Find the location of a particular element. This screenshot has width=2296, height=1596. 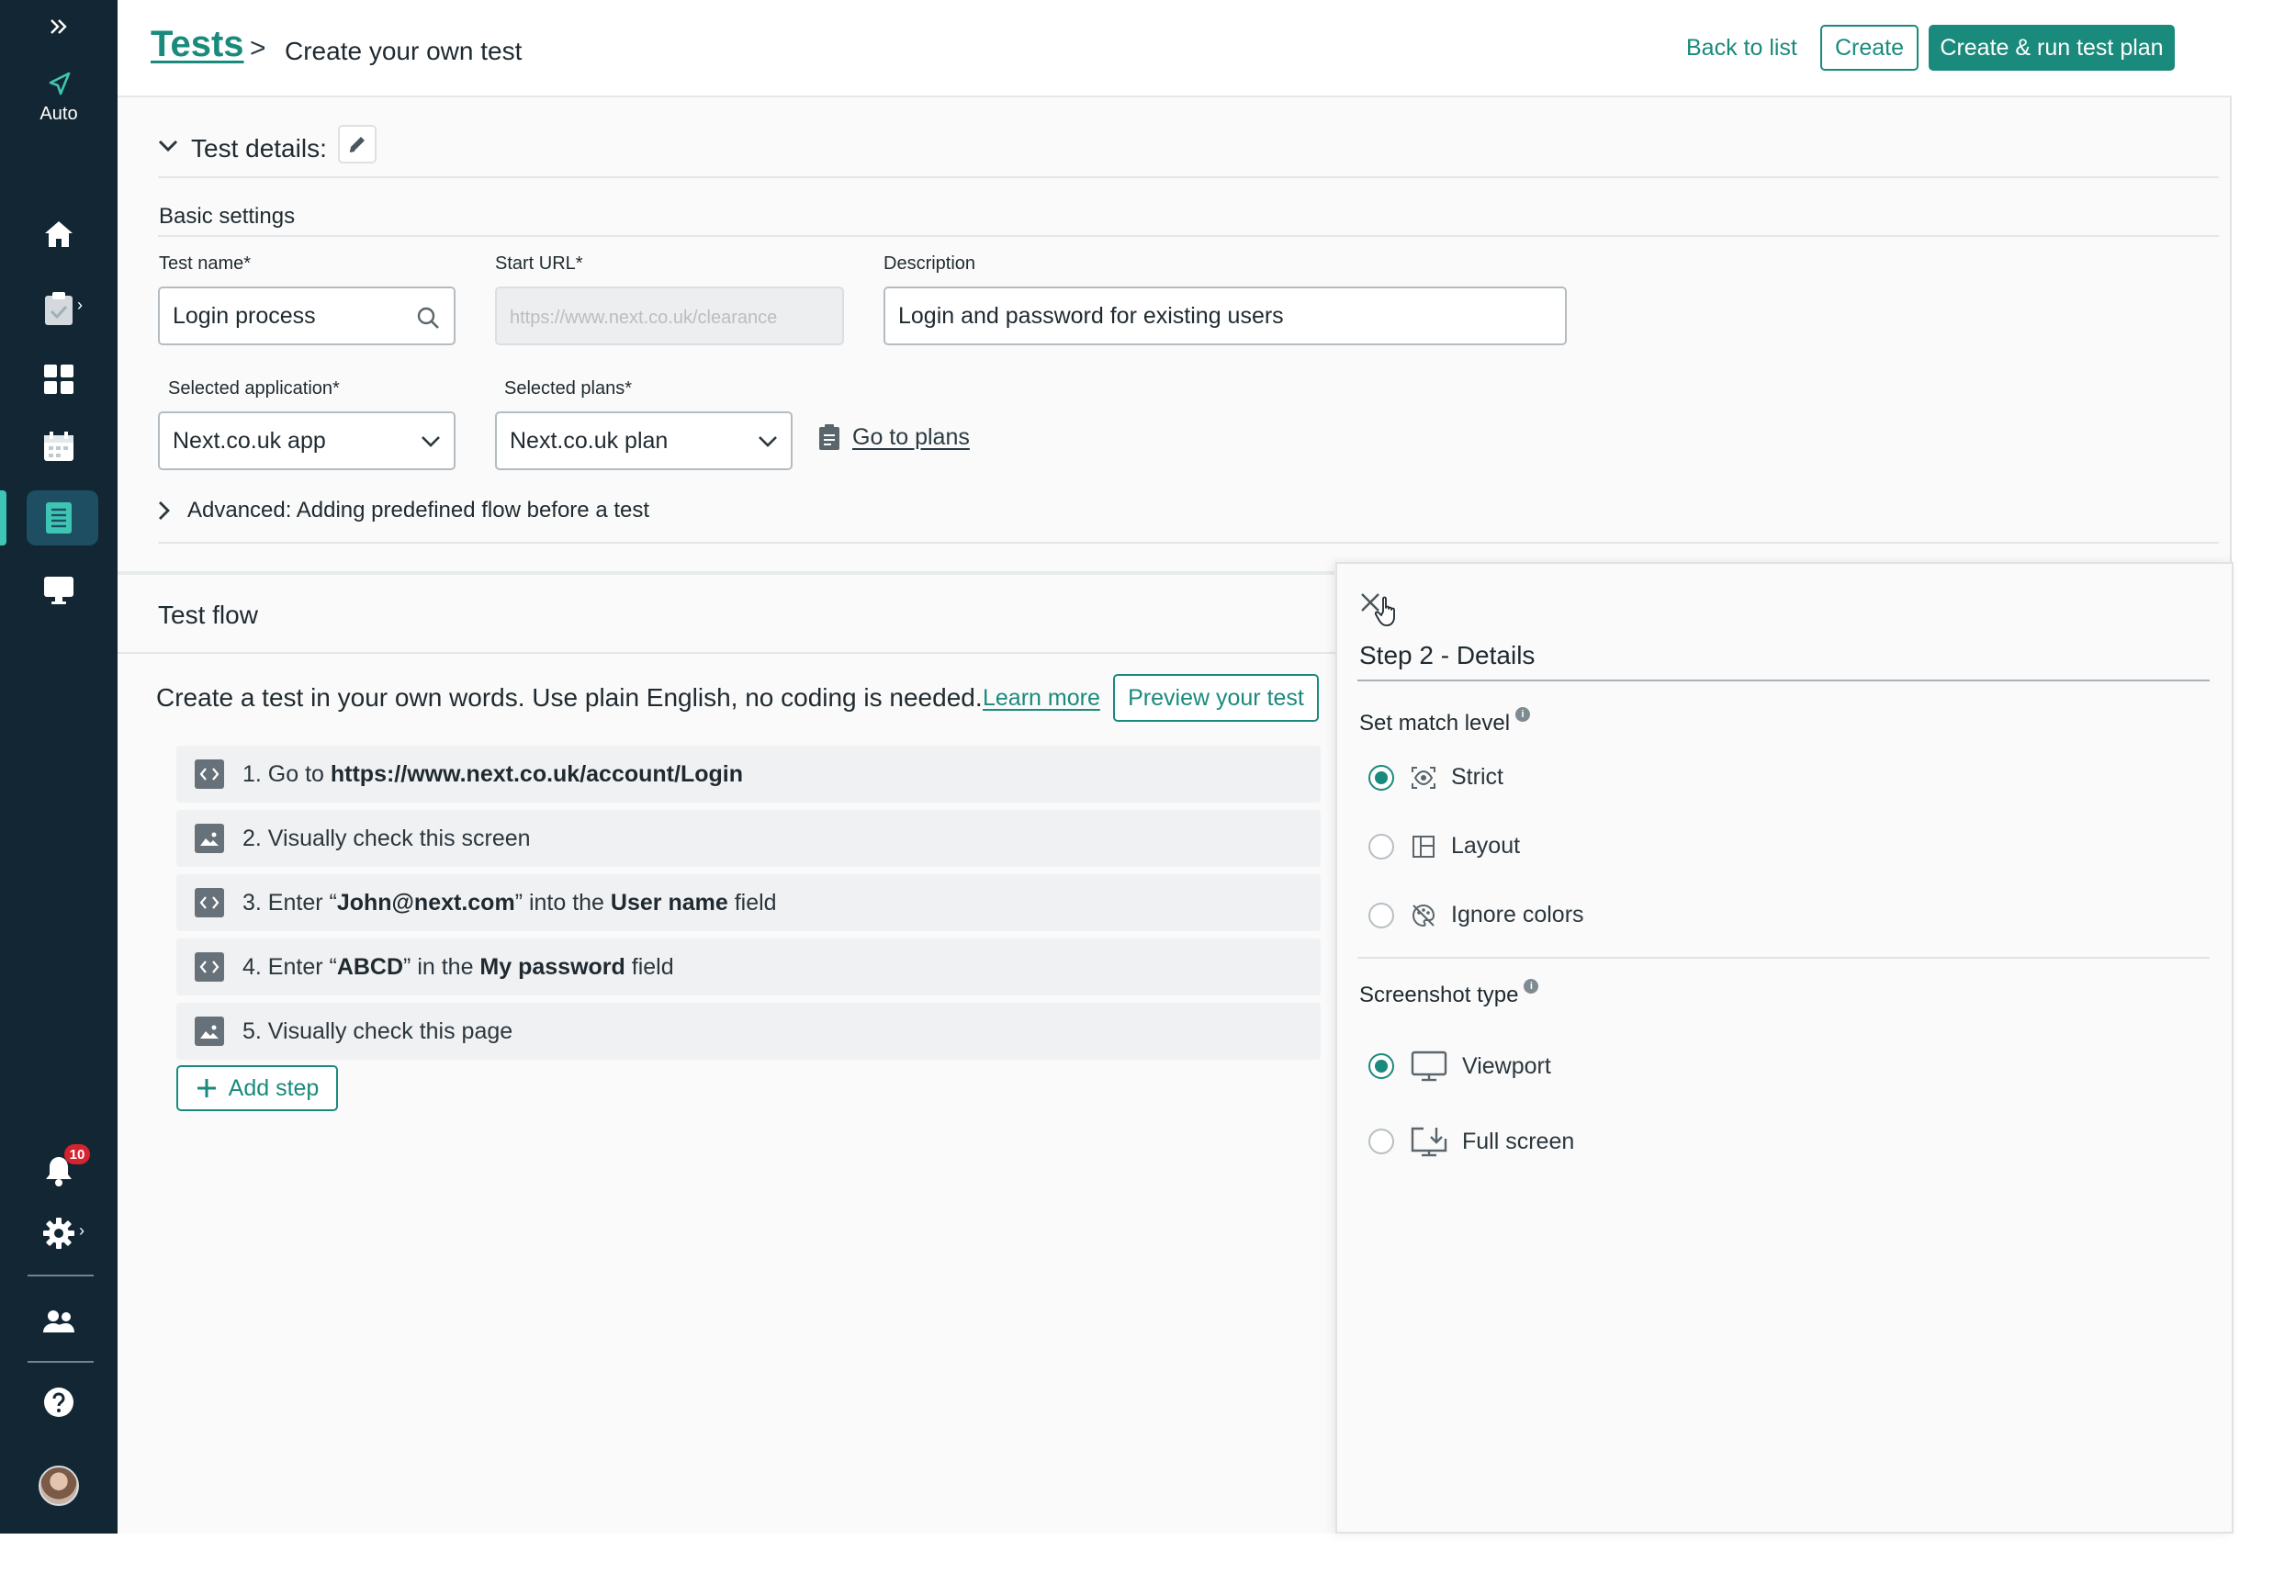

sidebar-item-home is located at coordinates (59, 234).